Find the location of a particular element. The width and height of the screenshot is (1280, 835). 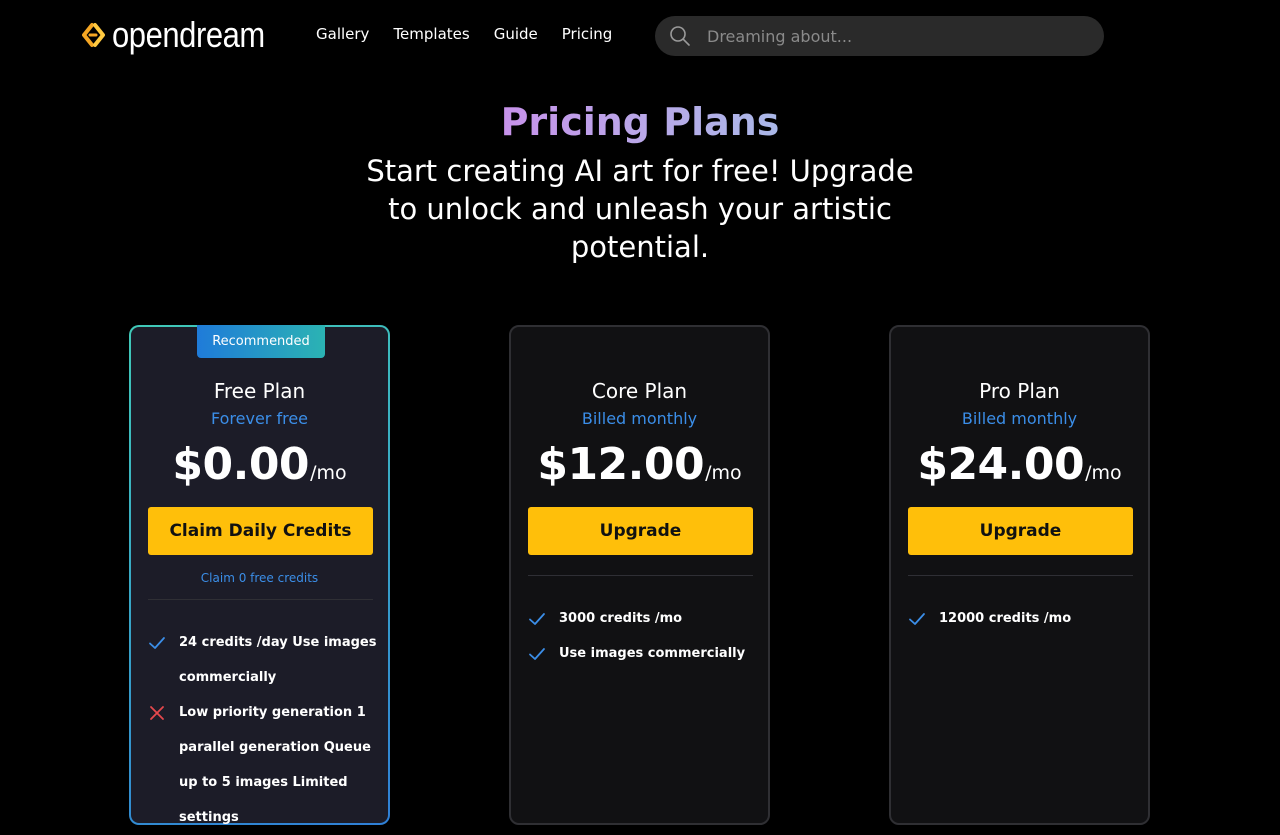

search-input is located at coordinates (892, 36).